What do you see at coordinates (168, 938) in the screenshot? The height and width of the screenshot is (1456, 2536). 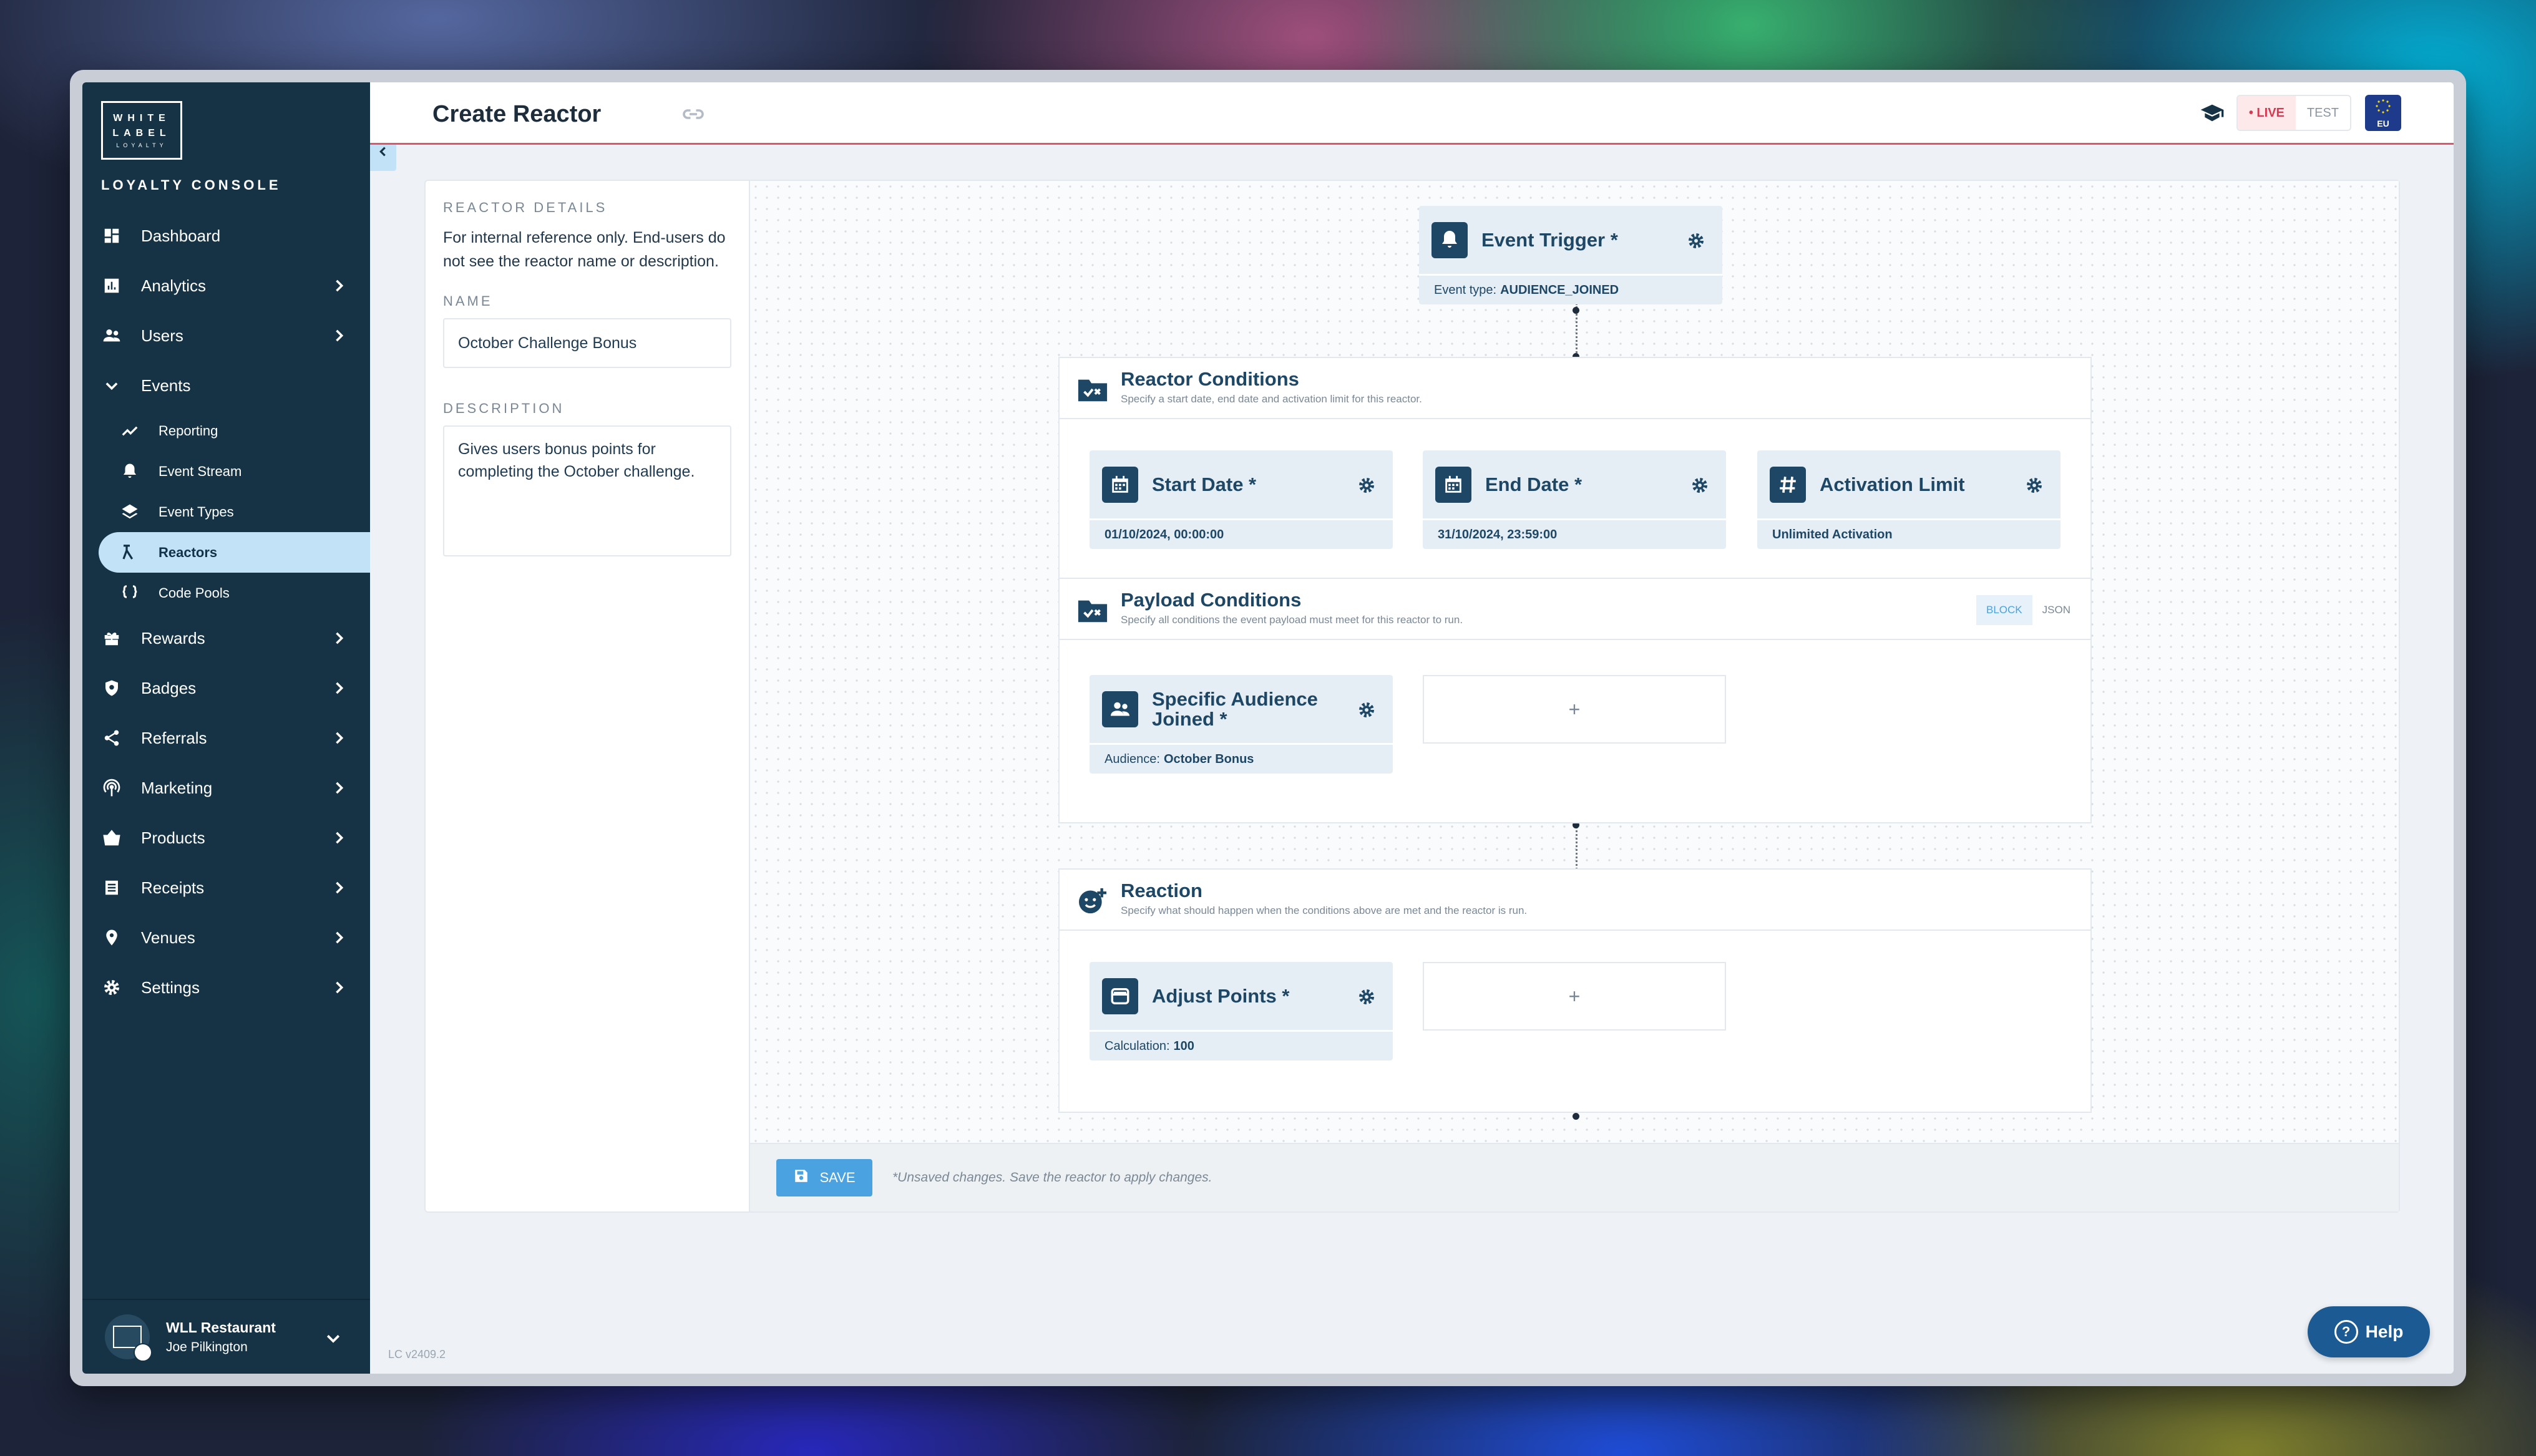 I see `sidebar-item-label: Venues` at bounding box center [168, 938].